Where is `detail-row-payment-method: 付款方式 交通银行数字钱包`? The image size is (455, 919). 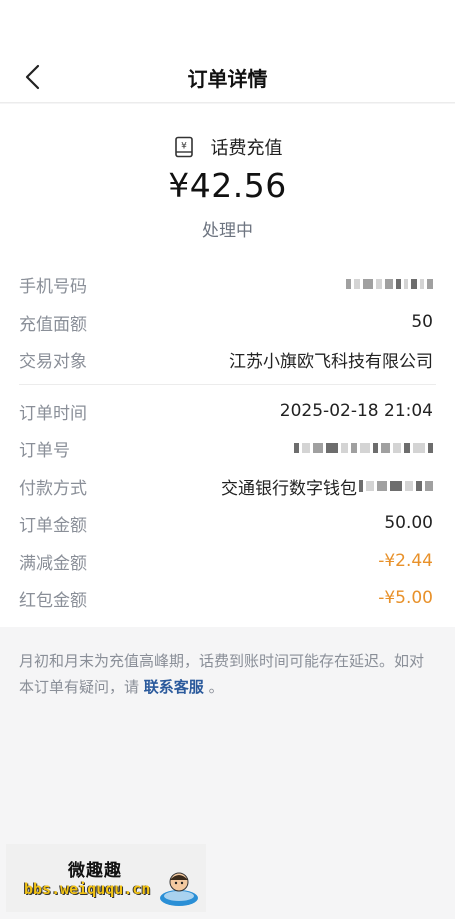 detail-row-payment-method: 付款方式 交通银行数字钱包 is located at coordinates (226, 486).